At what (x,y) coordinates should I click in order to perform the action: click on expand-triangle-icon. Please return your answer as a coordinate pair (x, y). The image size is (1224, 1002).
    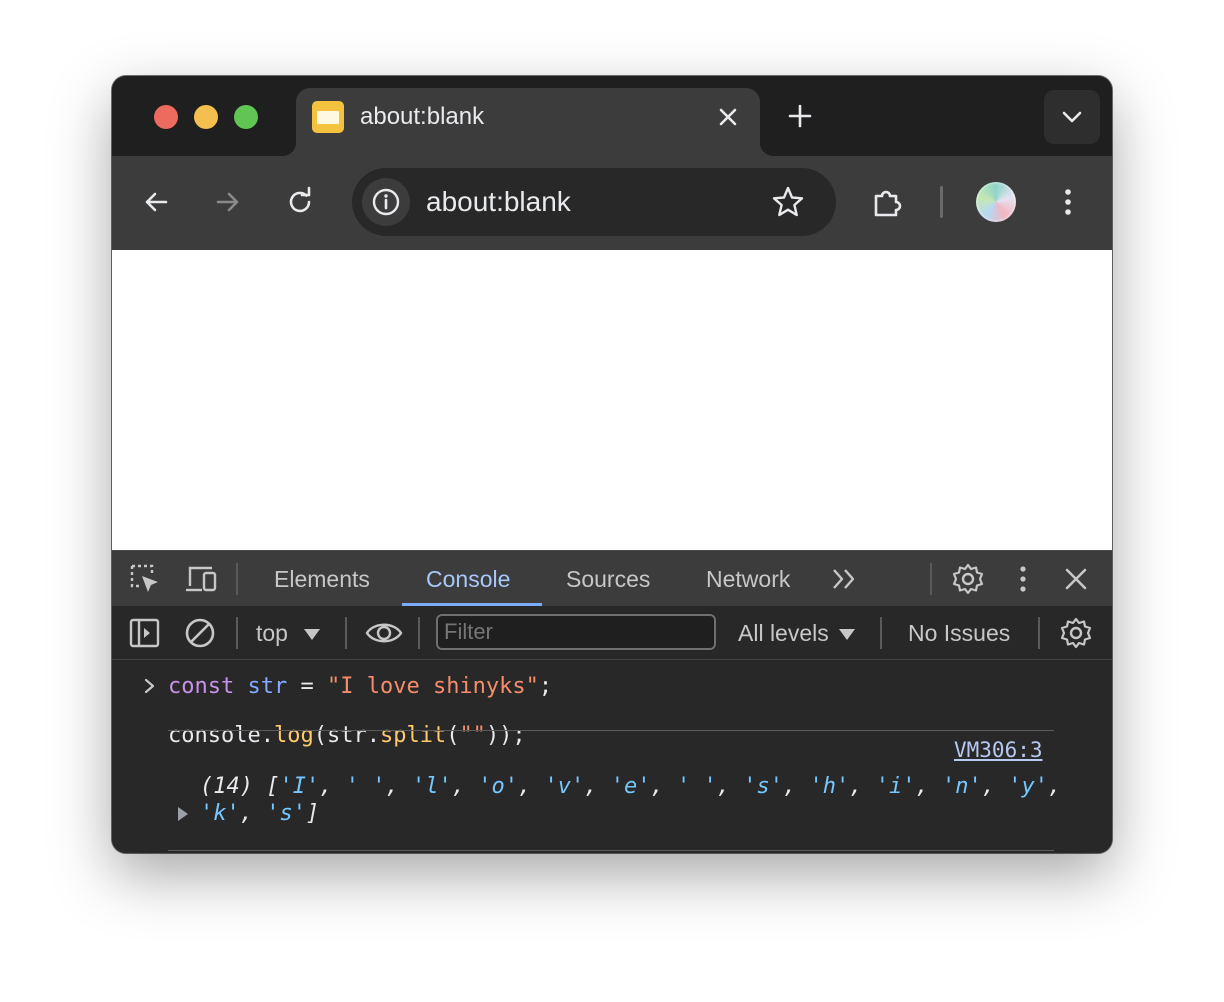
    Looking at the image, I should click on (183, 814).